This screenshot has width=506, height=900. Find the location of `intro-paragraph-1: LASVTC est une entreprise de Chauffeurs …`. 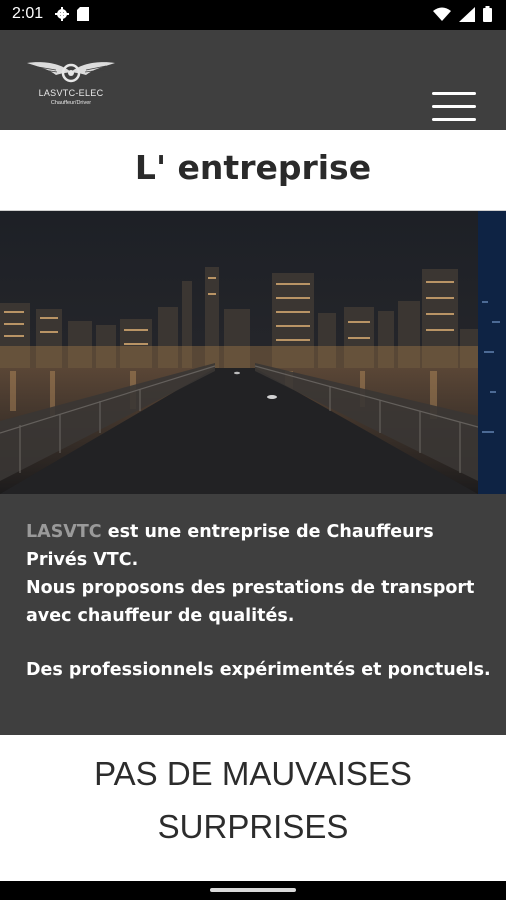

intro-paragraph-1: LASVTC est une entreprise de Chauffeurs … is located at coordinates (261, 546).